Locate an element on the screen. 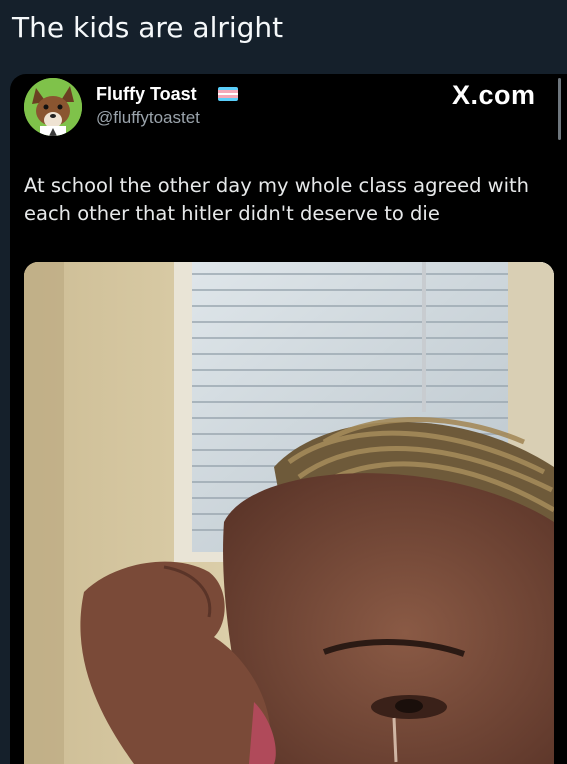 Image resolution: width=567 pixels, height=764 pixels. x-logo: X.com is located at coordinates (494, 95).